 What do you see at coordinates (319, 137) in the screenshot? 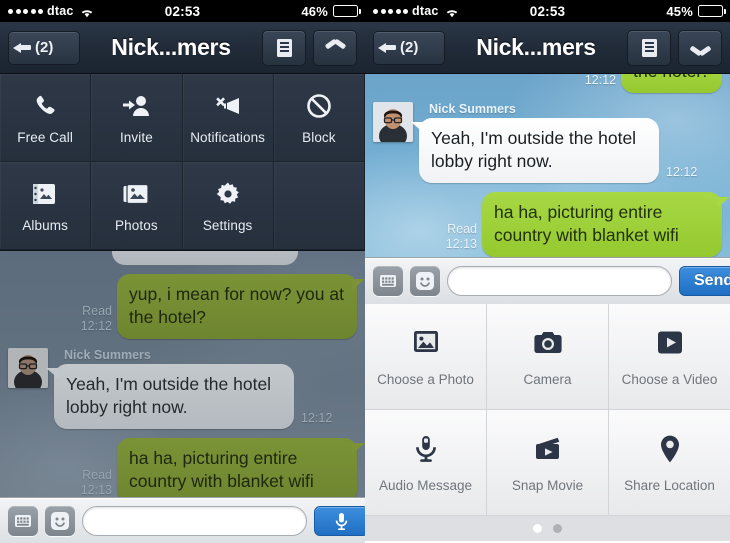
I see `action-label: Block` at bounding box center [319, 137].